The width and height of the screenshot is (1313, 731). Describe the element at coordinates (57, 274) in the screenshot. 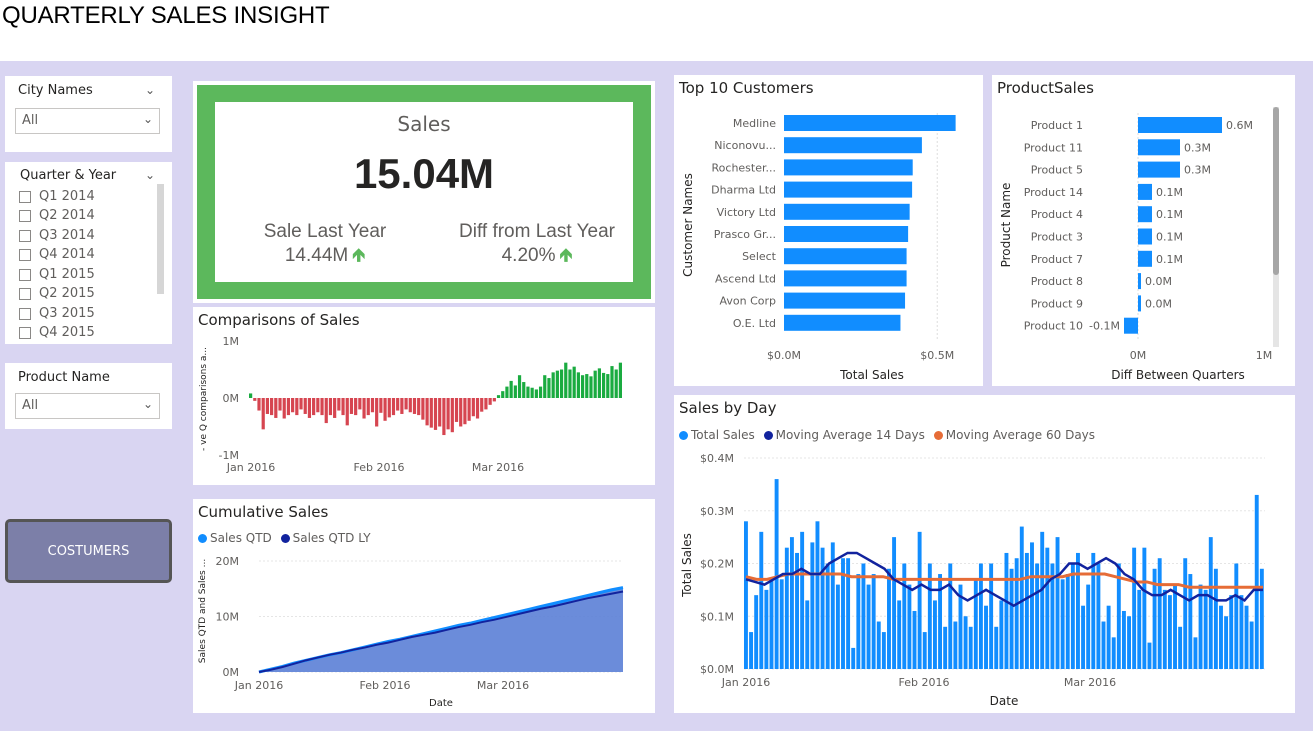

I see `quarter-option: Q1 2015` at that location.